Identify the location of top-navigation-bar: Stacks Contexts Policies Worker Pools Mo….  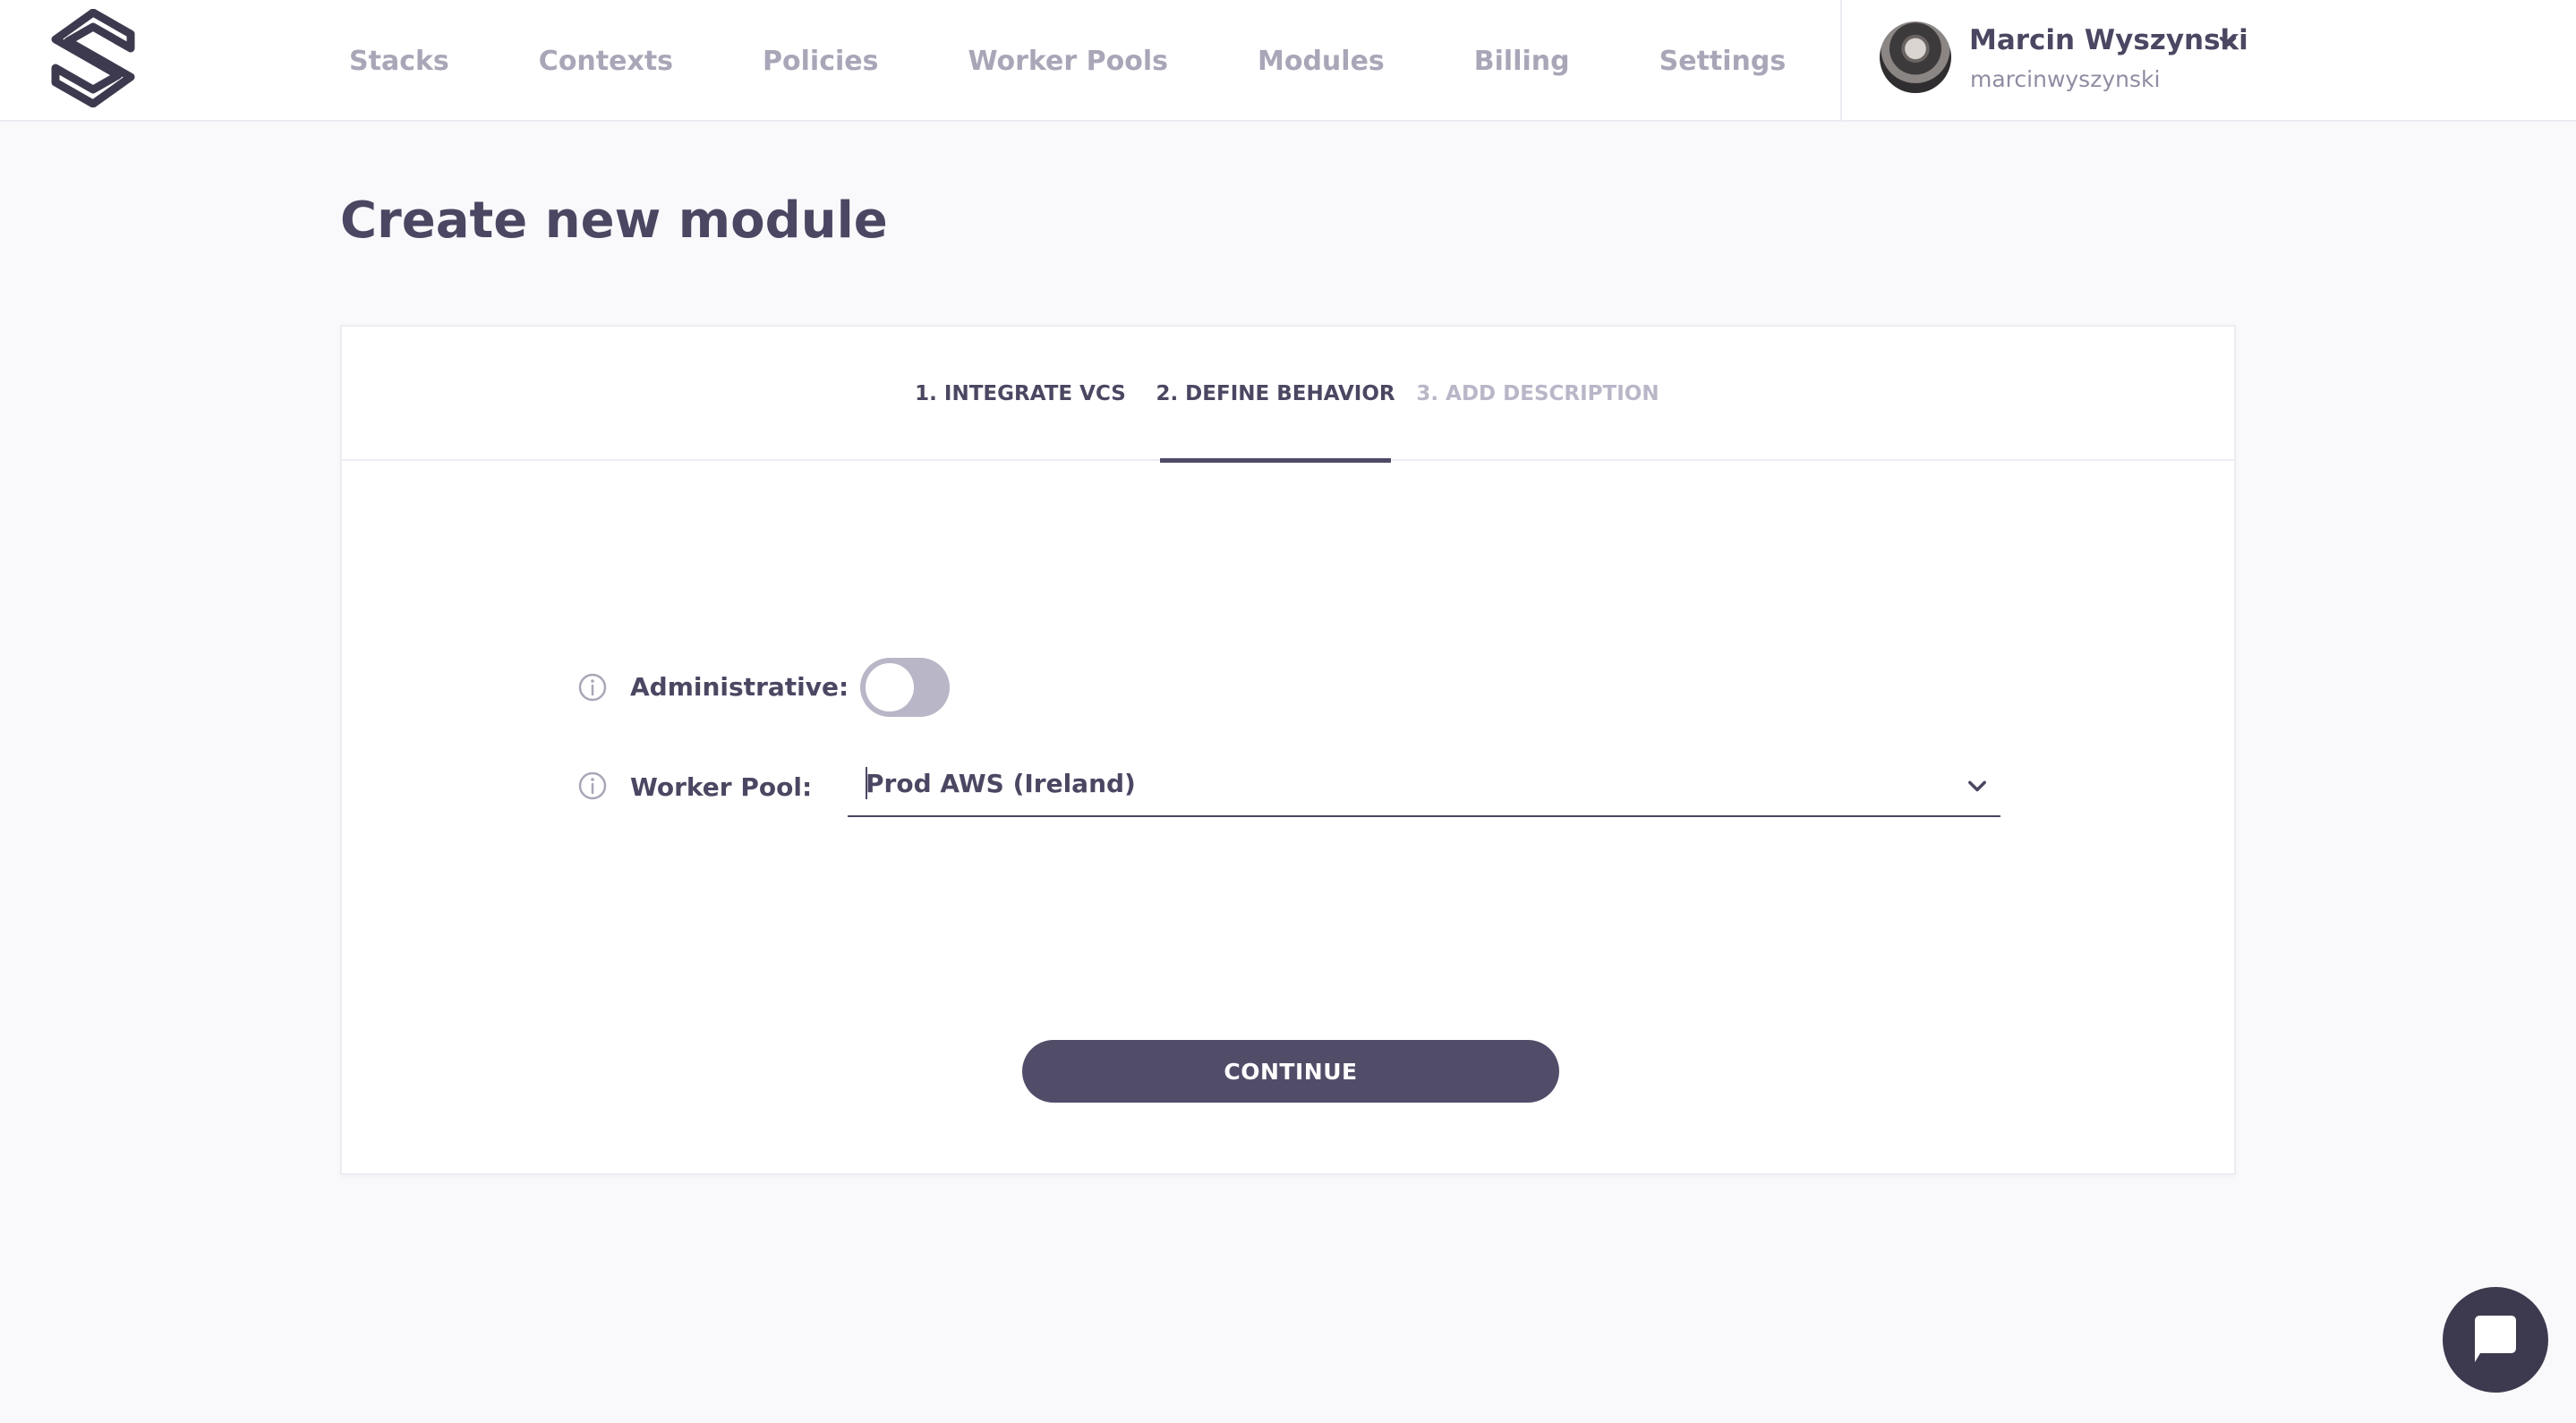
(1288, 61).